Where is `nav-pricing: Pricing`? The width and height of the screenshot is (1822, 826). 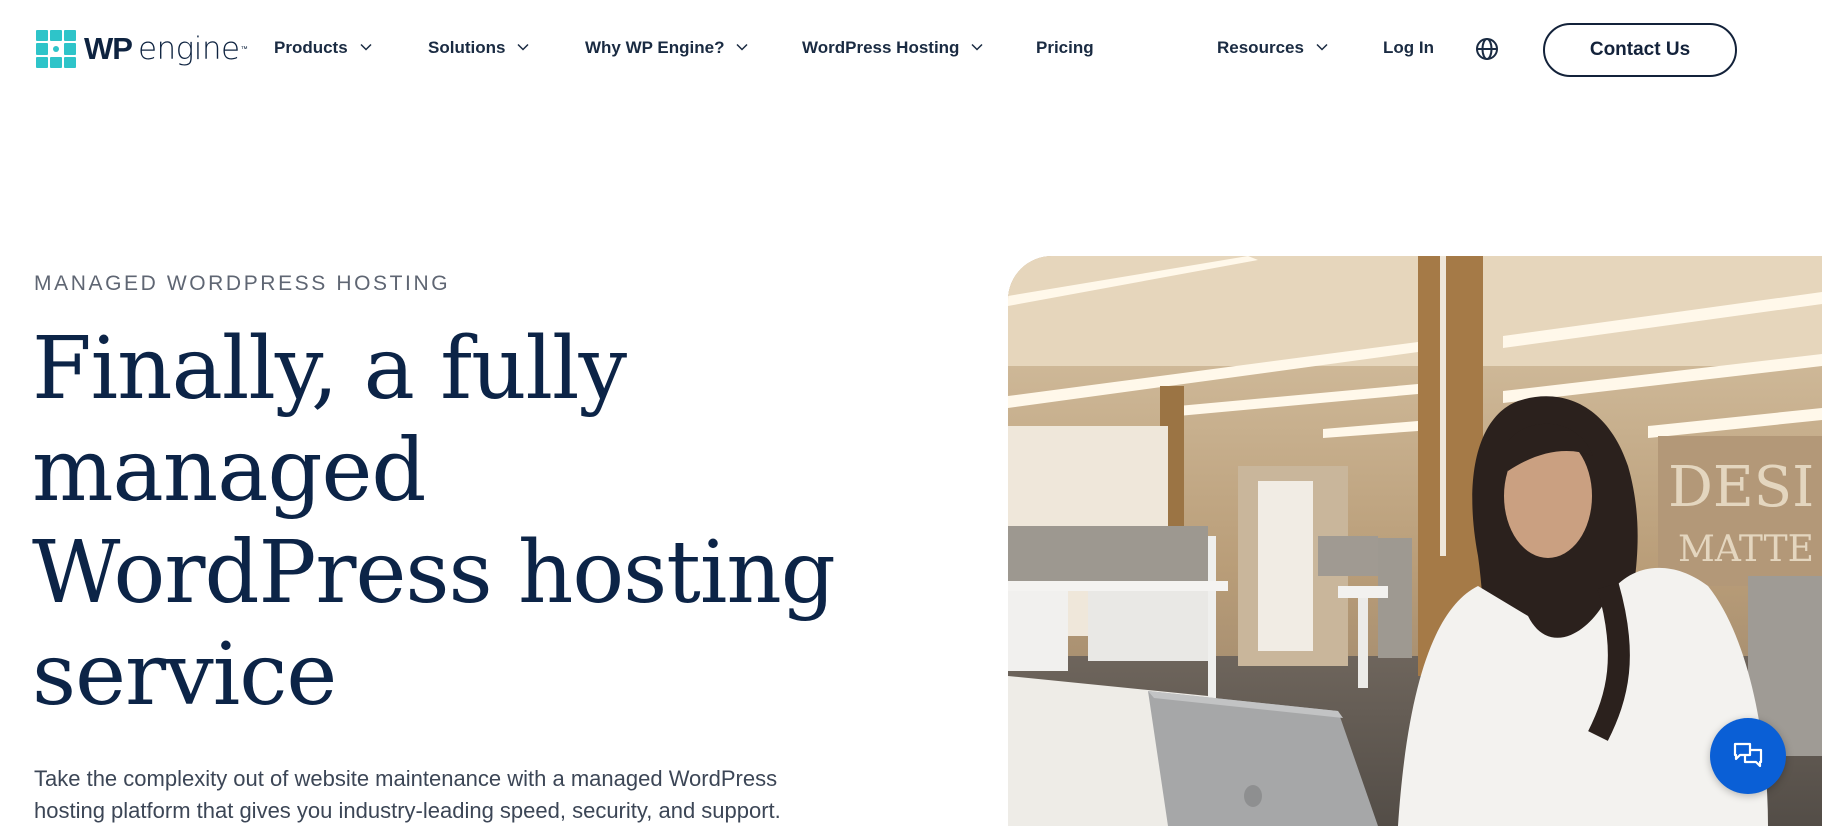 nav-pricing: Pricing is located at coordinates (1065, 48).